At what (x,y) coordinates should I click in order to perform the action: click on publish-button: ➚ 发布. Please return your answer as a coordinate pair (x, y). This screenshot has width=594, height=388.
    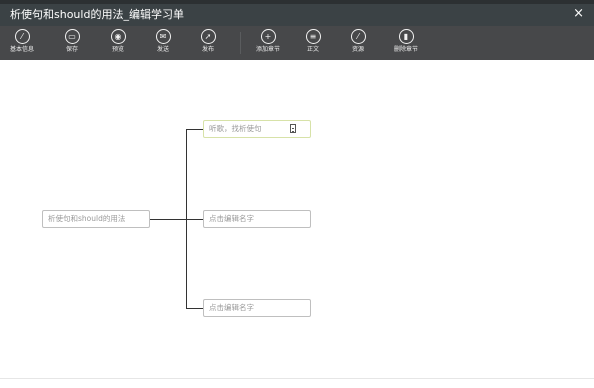
    Looking at the image, I should click on (208, 41).